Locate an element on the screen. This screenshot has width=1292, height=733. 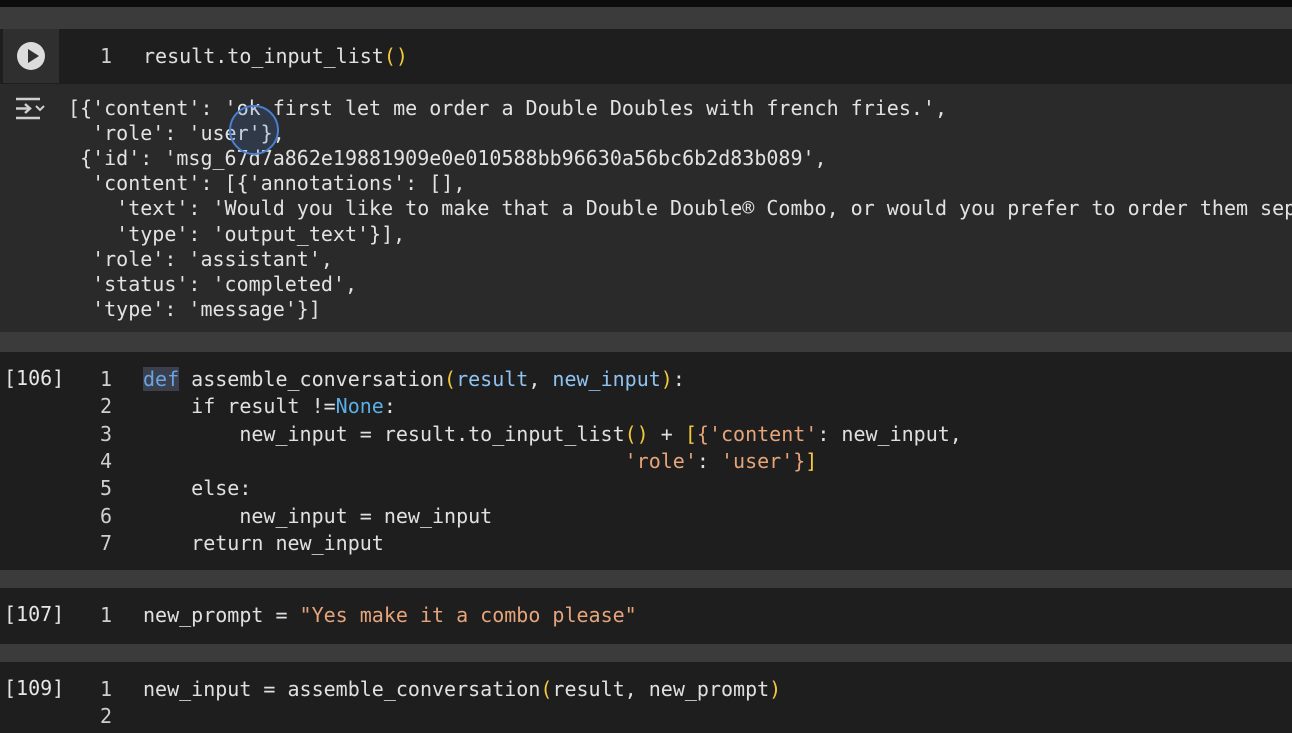
code-token: return new_input is located at coordinates (263, 542).